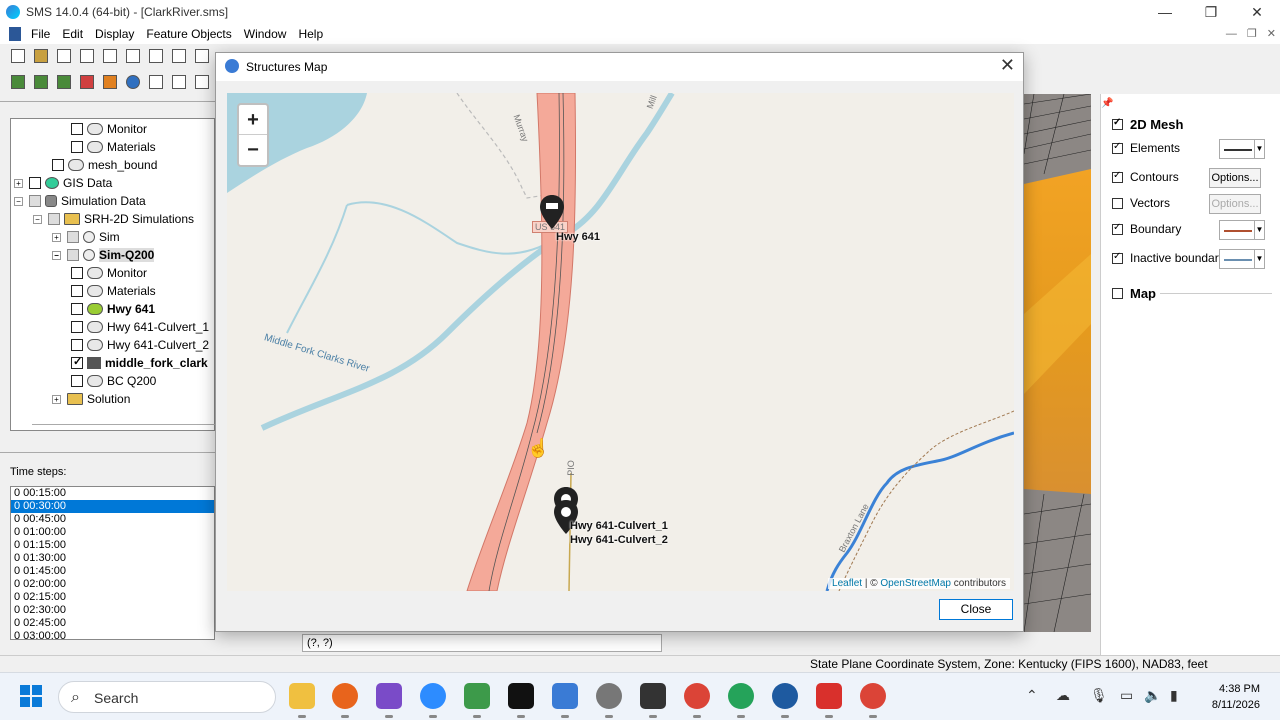 The image size is (1280, 720). Describe the element at coordinates (87, 56) in the screenshot. I see `print-icon` at that location.